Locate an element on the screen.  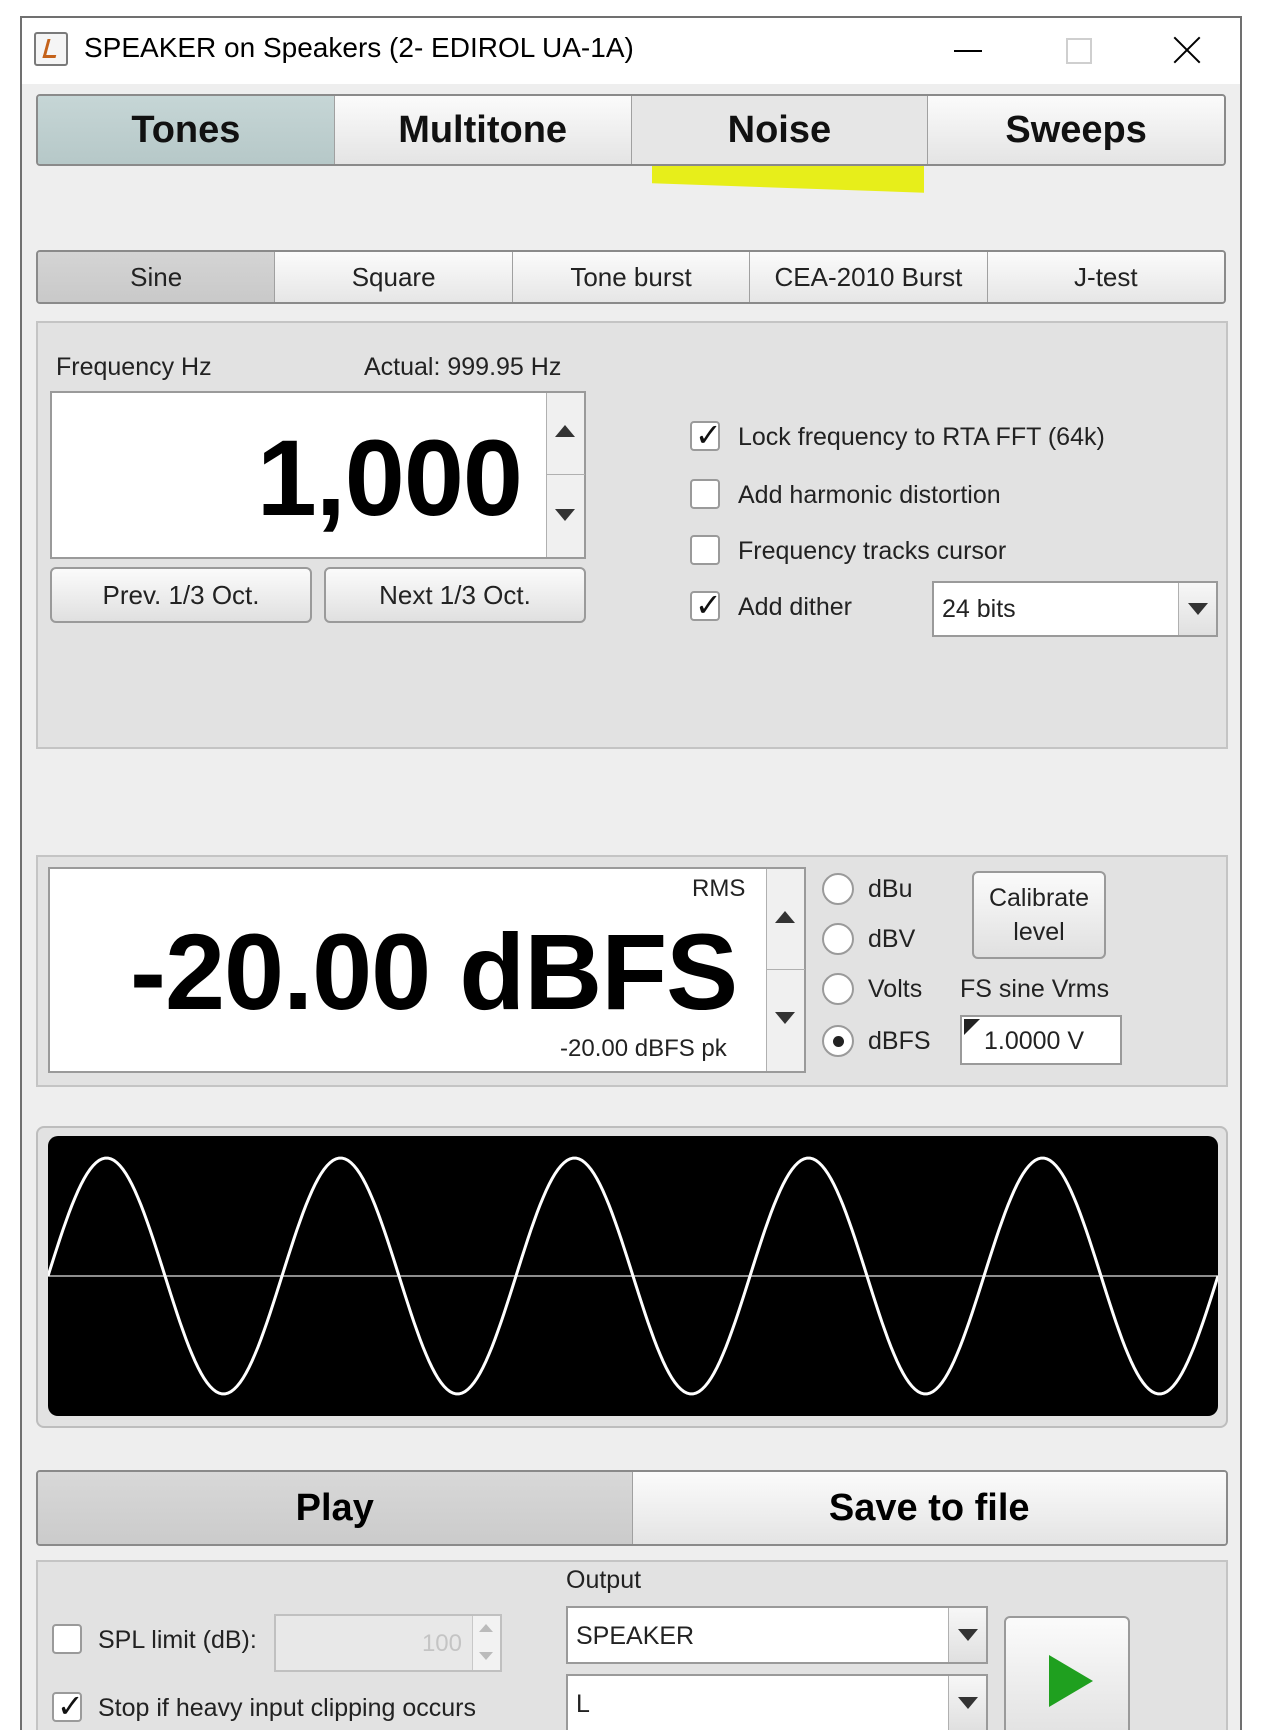
output-device-dropdown-button is located at coordinates (967, 1635).